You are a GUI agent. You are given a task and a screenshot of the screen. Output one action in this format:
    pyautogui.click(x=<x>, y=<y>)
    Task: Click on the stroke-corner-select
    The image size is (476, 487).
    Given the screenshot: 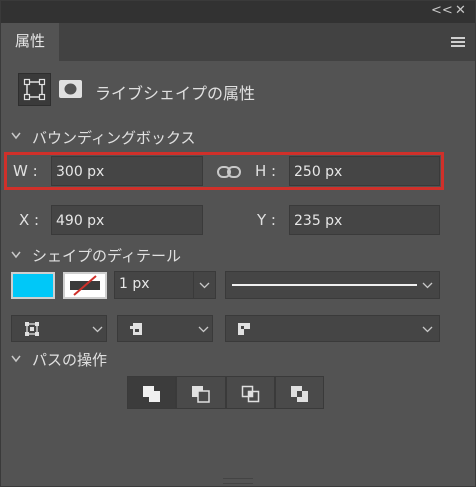 What is the action you would take?
    pyautogui.click(x=332, y=328)
    